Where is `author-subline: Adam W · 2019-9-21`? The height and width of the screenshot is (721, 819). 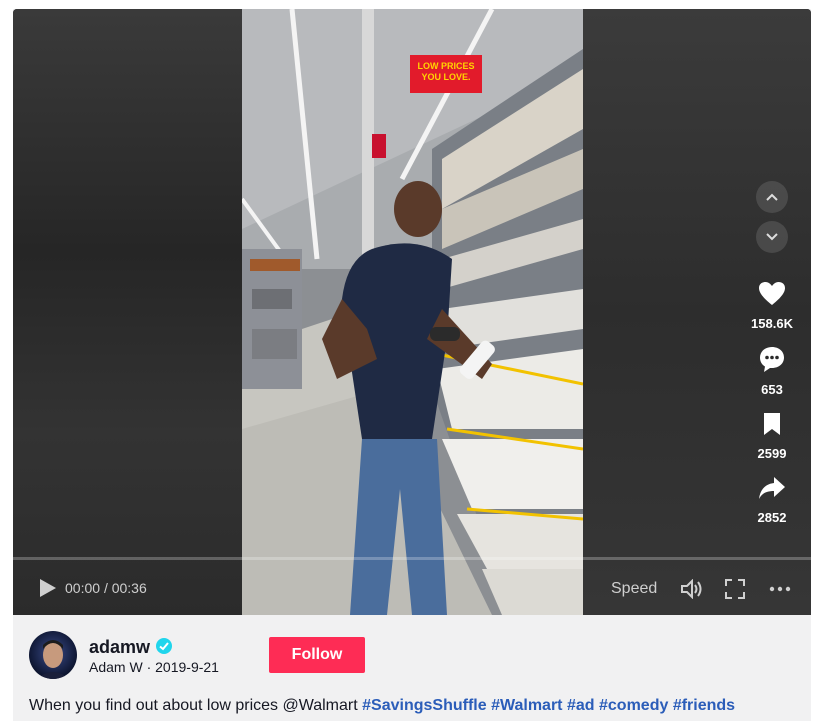
author-subline: Adam W · 2019-9-21 is located at coordinates (154, 667).